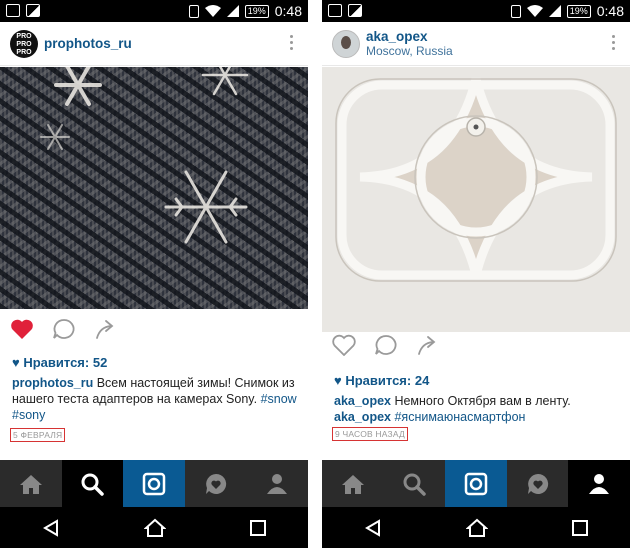 The width and height of the screenshot is (630, 548). I want to click on caption-username: prophotos_ru, so click(52, 383).